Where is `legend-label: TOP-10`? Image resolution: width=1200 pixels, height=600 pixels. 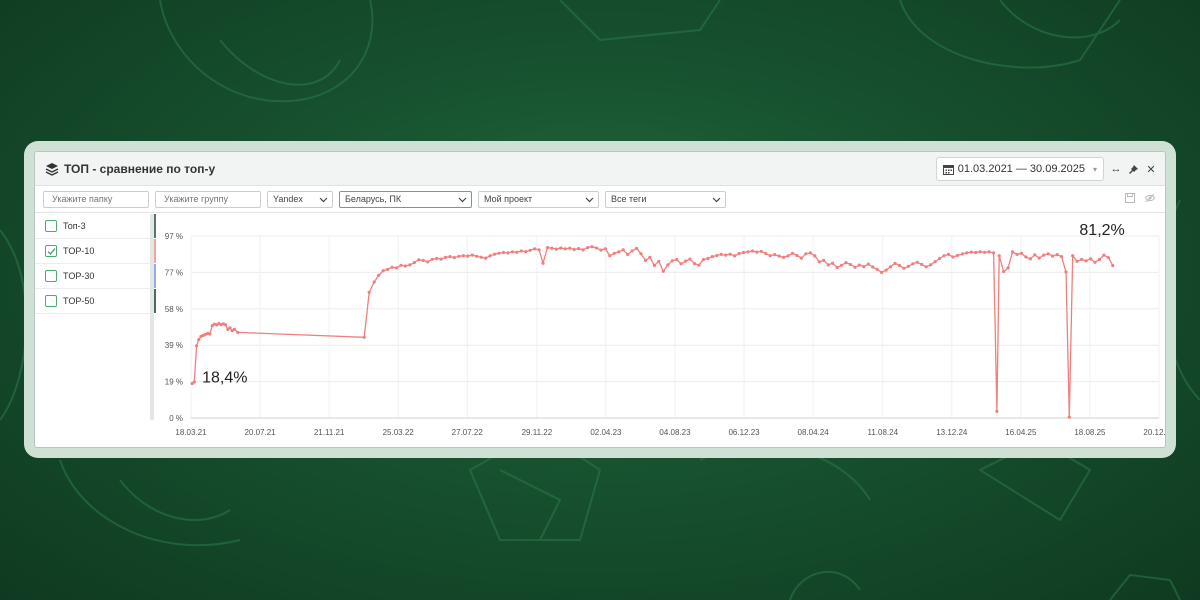 legend-label: TOP-10 is located at coordinates (79, 251).